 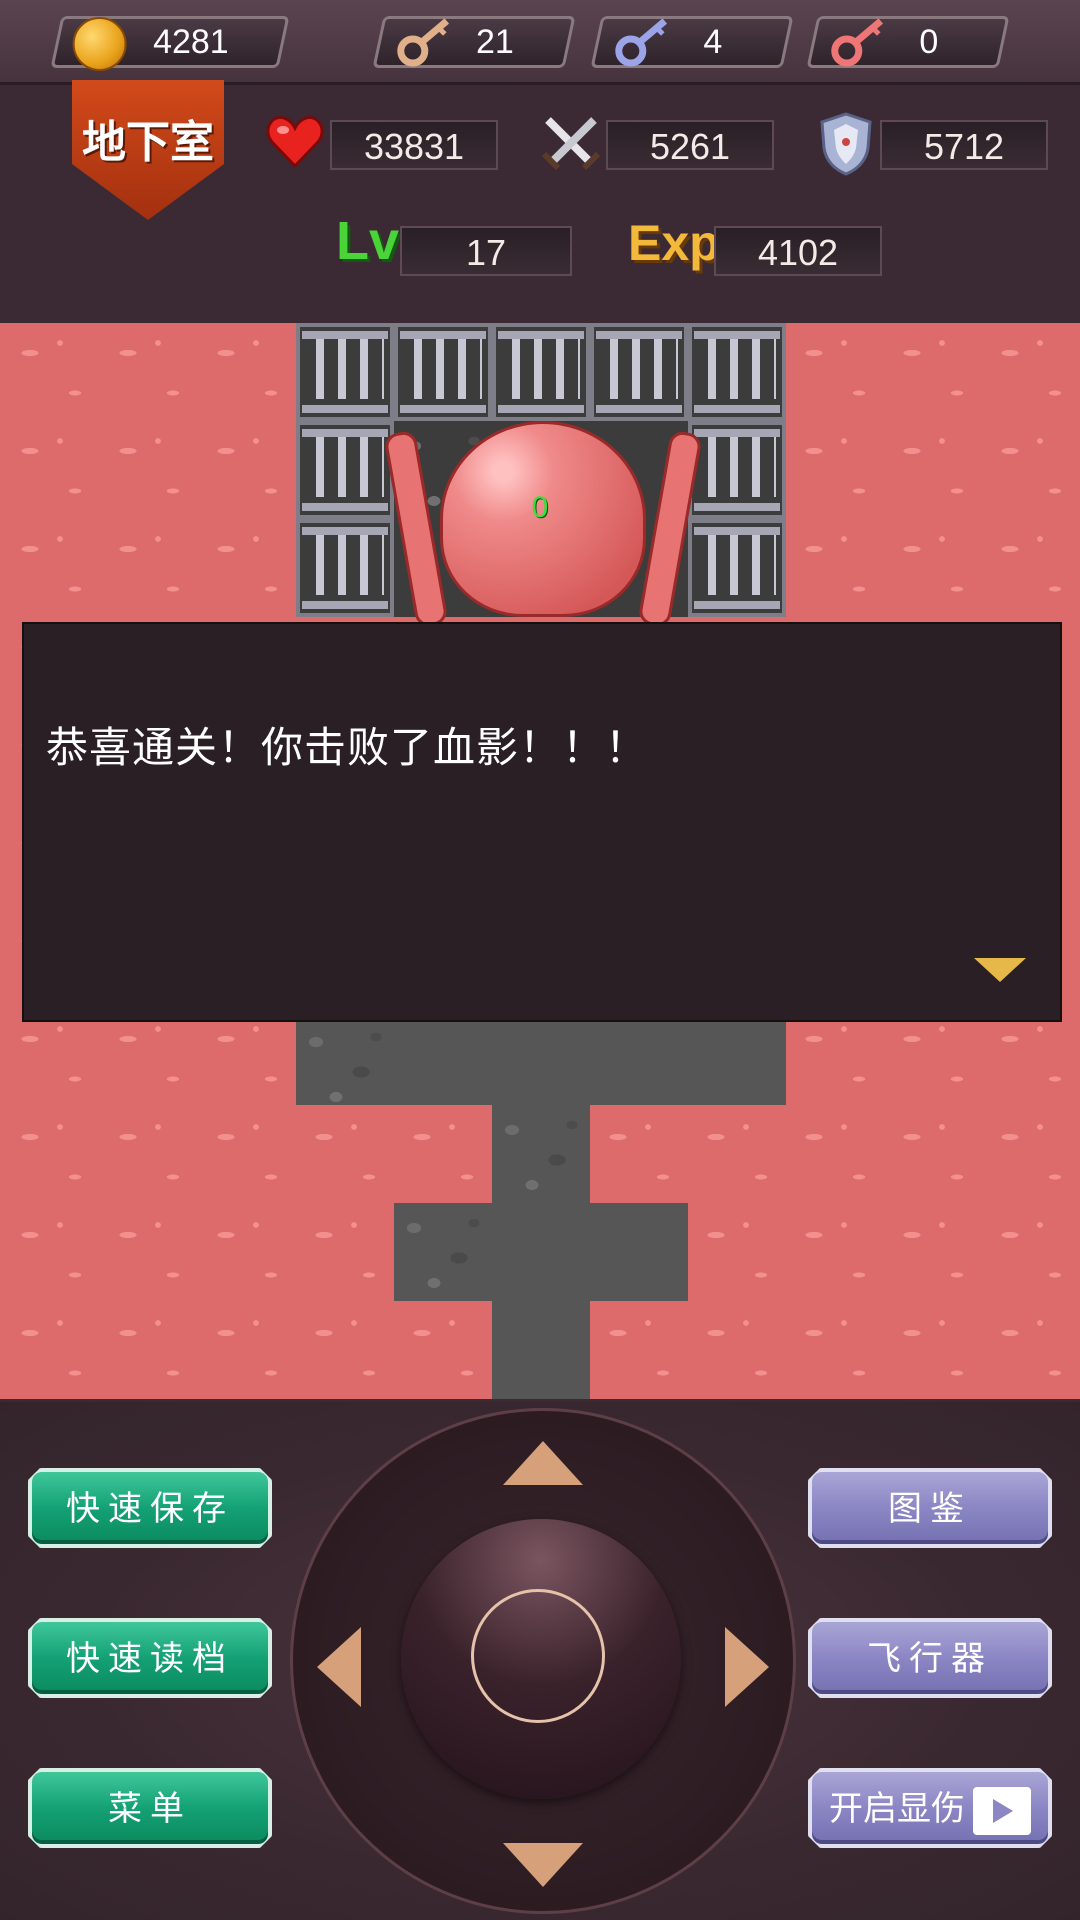 I want to click on exp-value: 4102, so click(x=798, y=252).